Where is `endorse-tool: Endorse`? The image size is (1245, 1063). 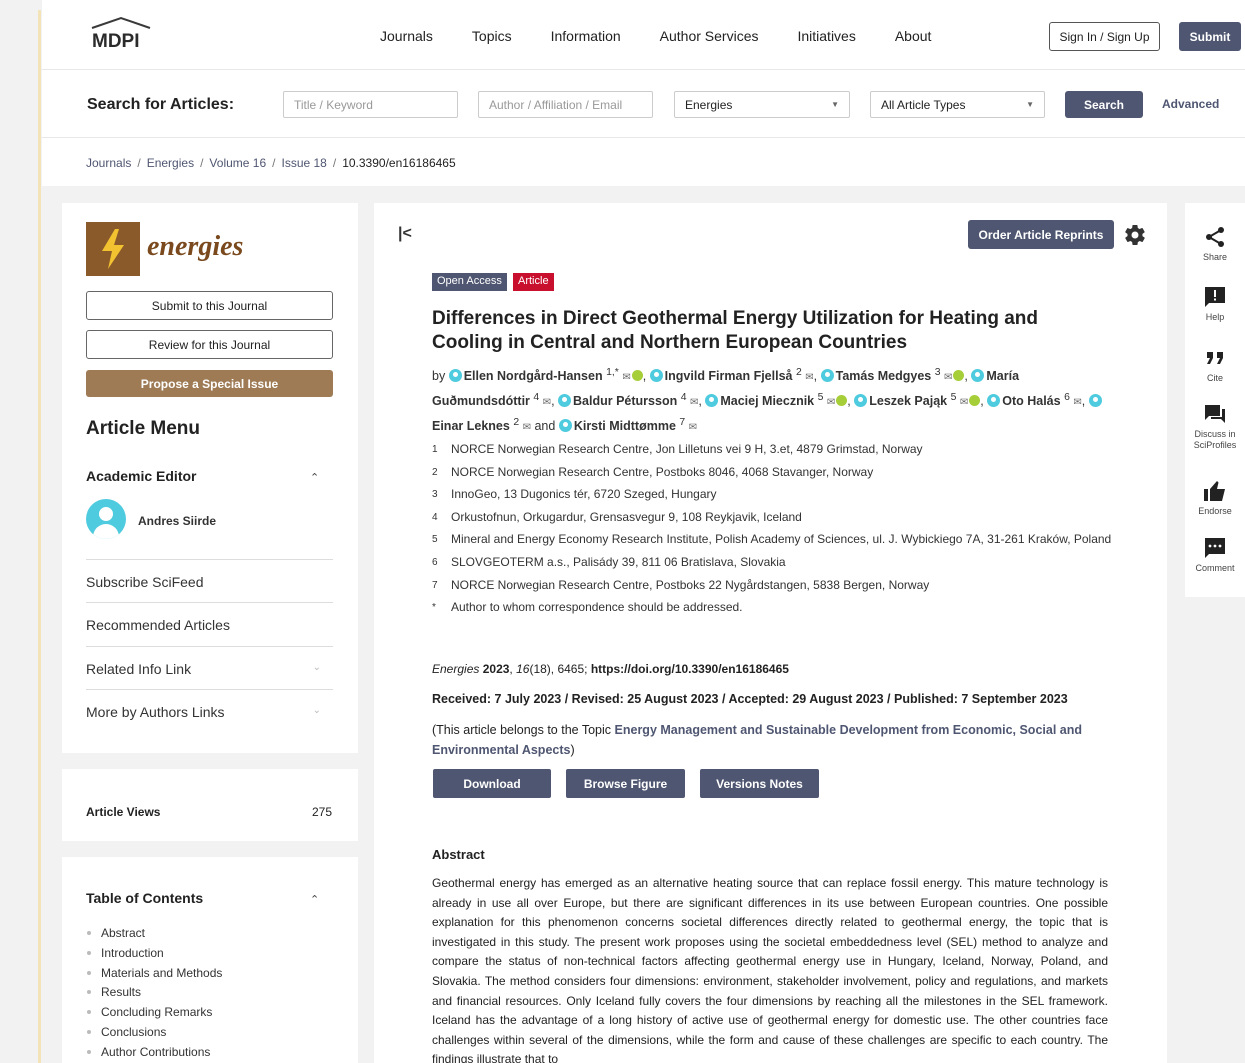
endorse-tool: Endorse is located at coordinates (1215, 498).